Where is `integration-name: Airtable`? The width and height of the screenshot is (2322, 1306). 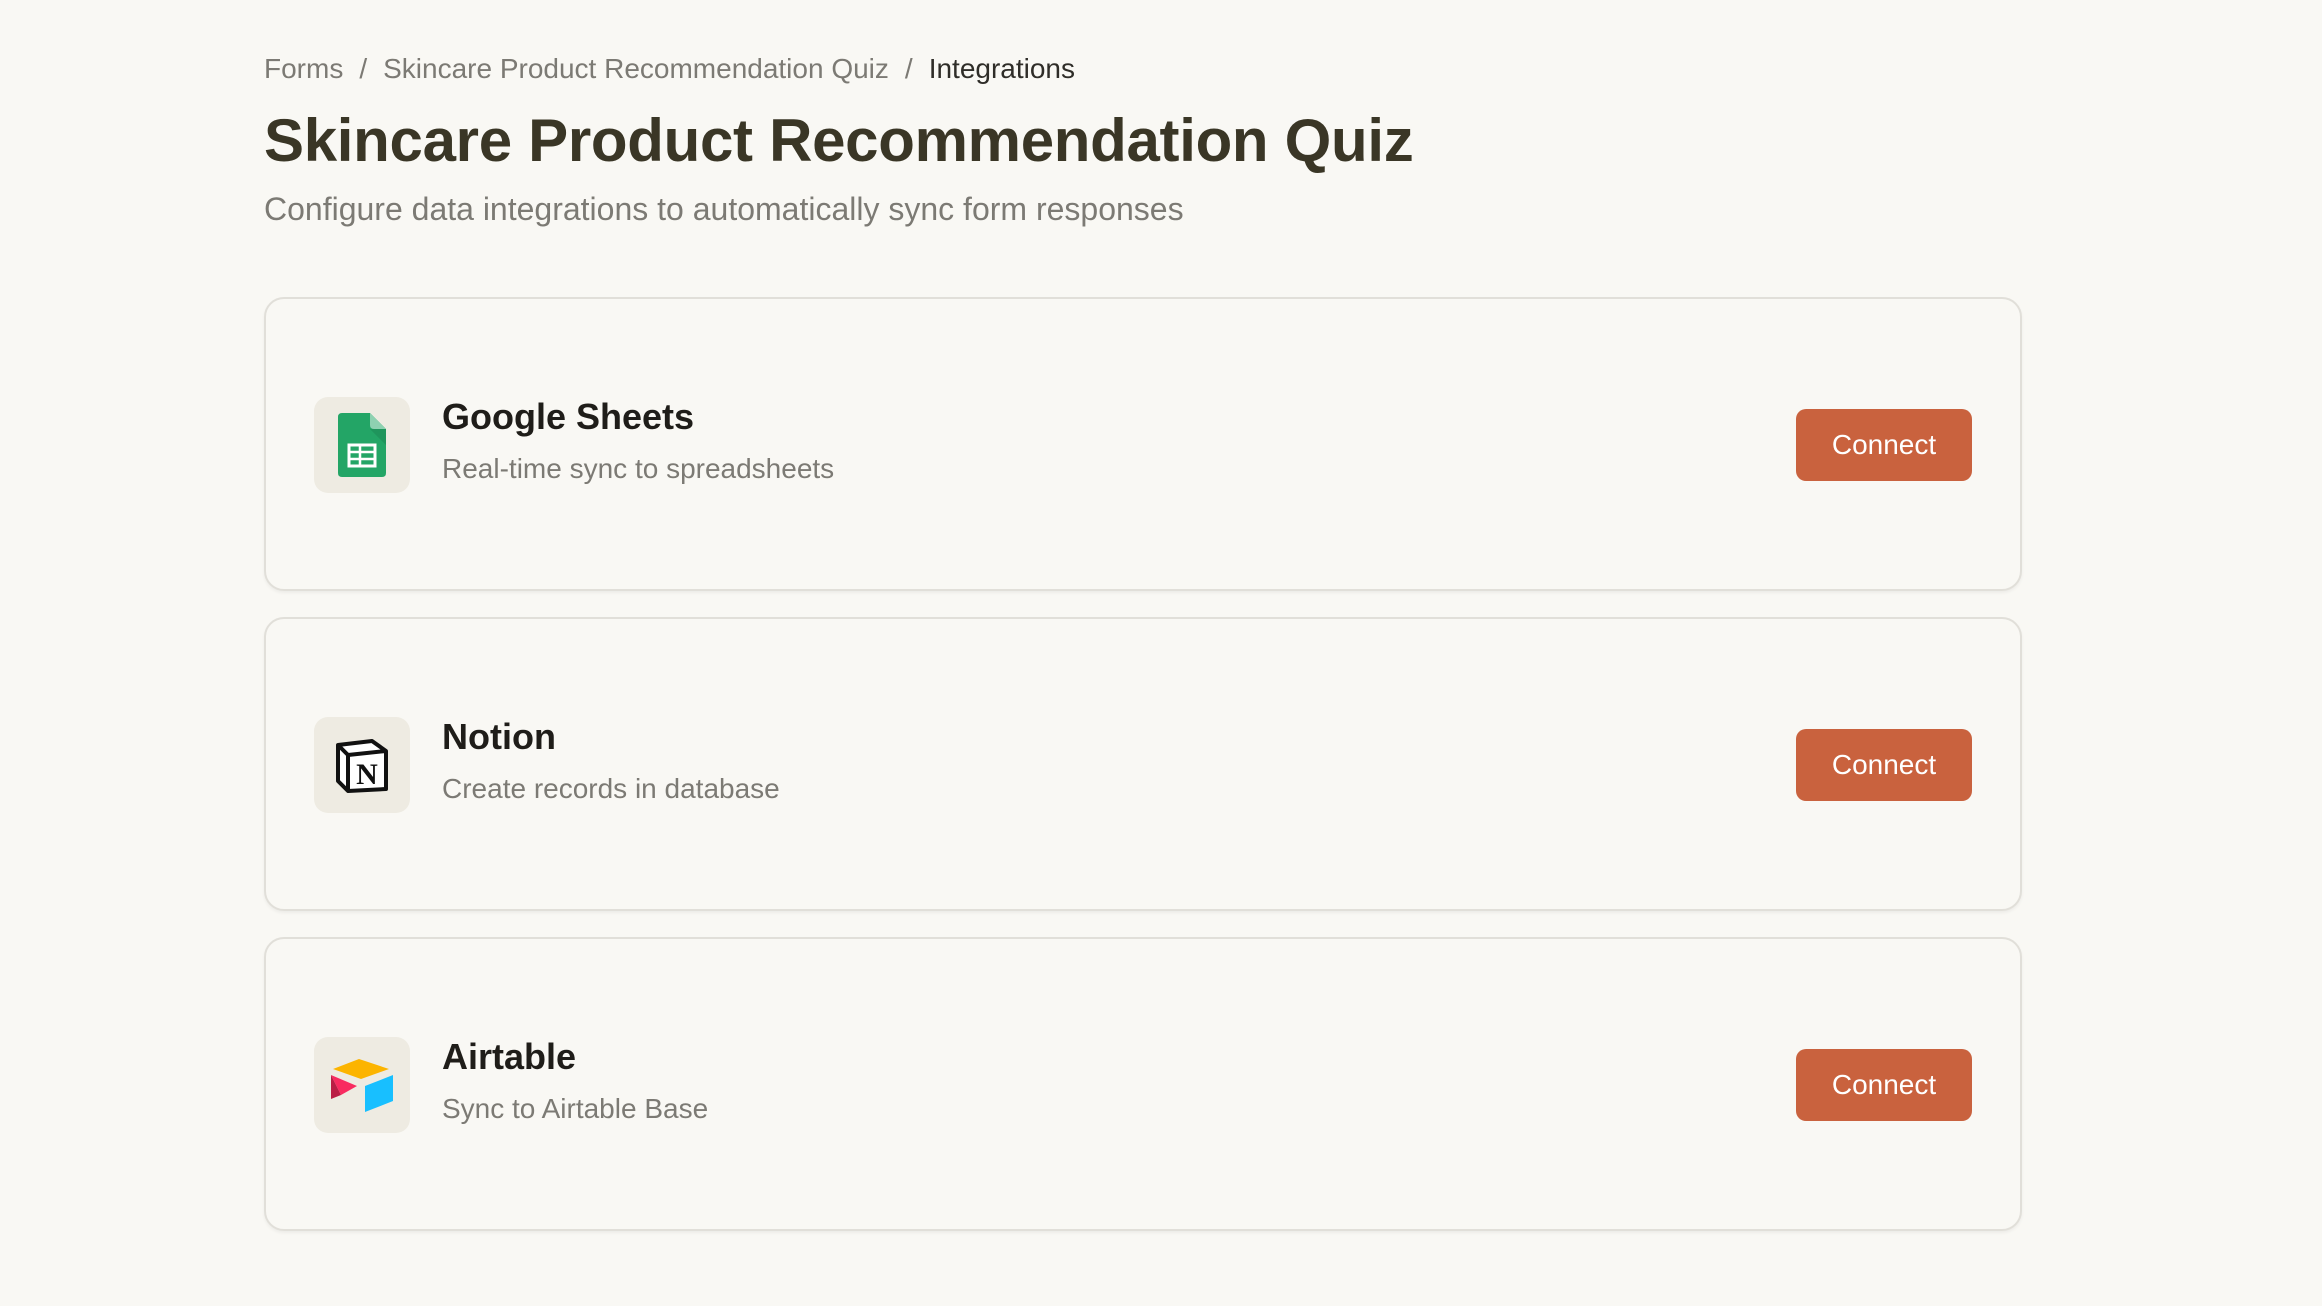 integration-name: Airtable is located at coordinates (509, 1056).